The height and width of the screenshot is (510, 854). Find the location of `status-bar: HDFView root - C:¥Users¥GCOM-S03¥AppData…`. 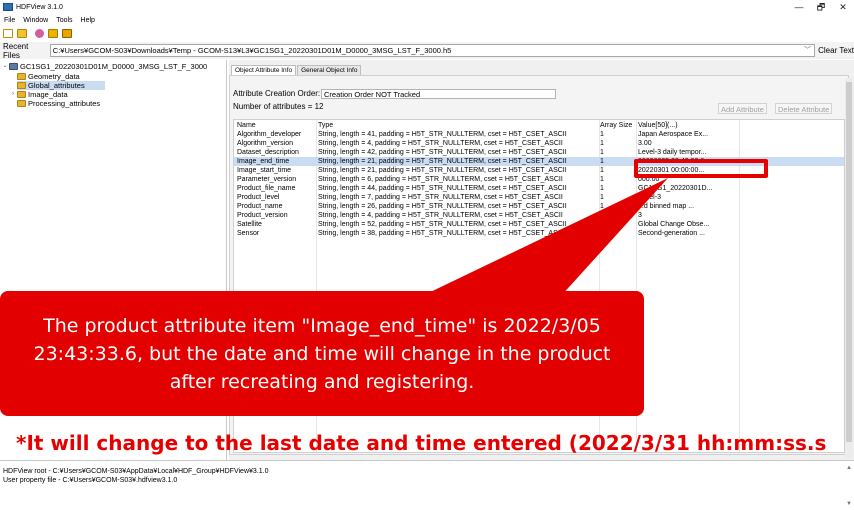

status-bar: HDFView root - C:¥Users¥GCOM-S03¥AppData… is located at coordinates (427, 485).